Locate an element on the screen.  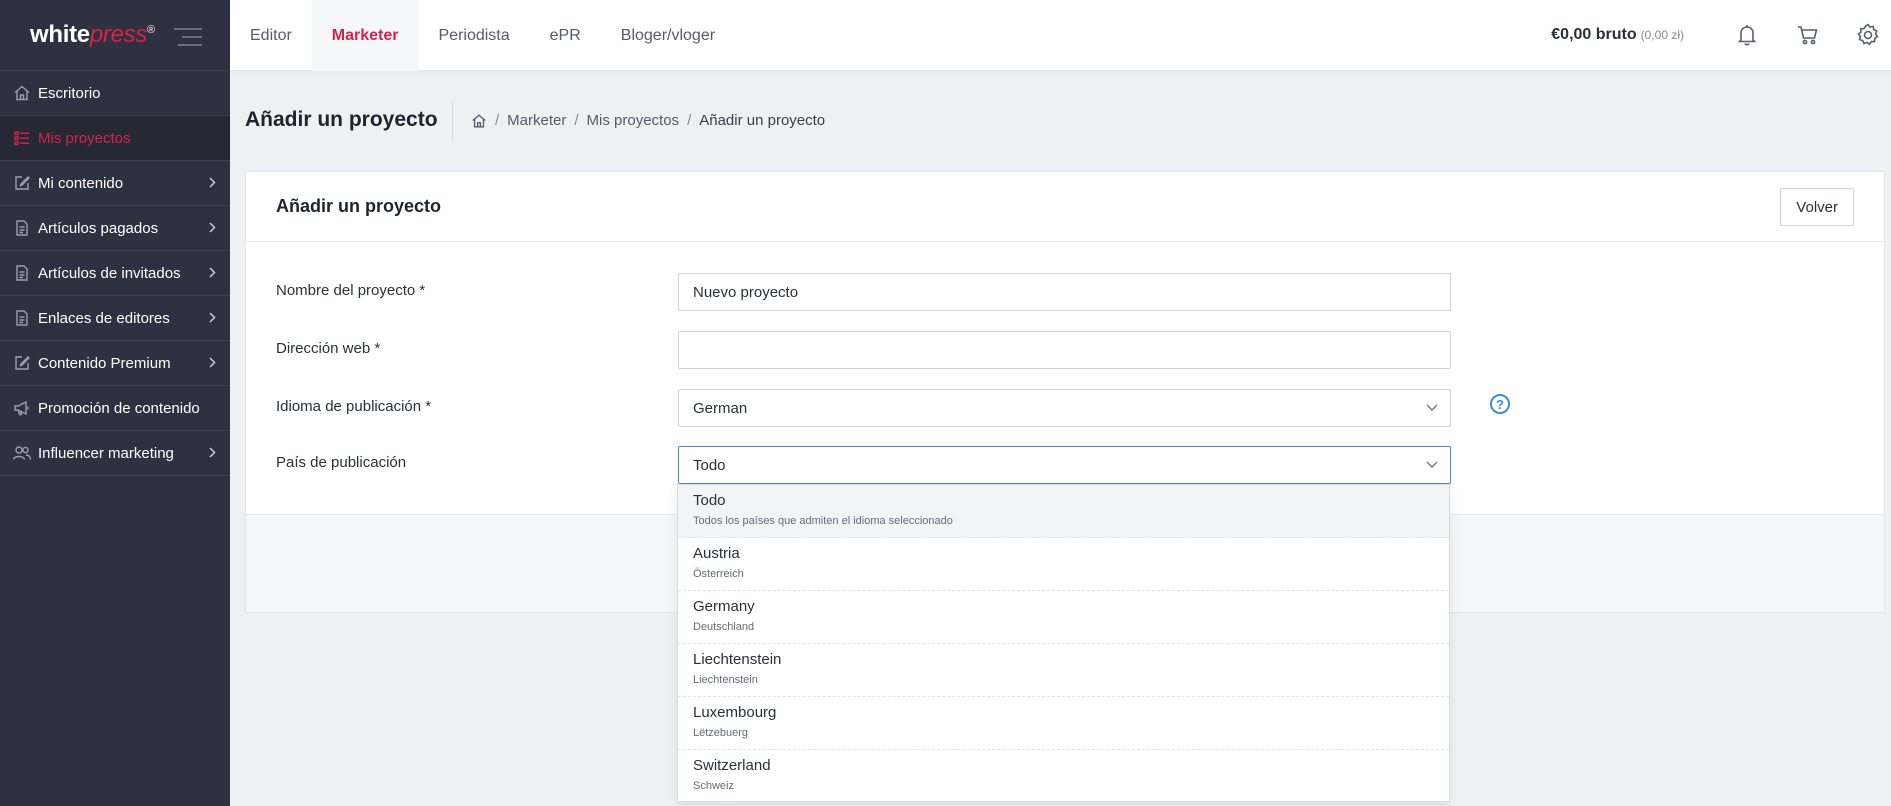
project-name-label: Nombre del proyecto * is located at coordinates (351, 290).